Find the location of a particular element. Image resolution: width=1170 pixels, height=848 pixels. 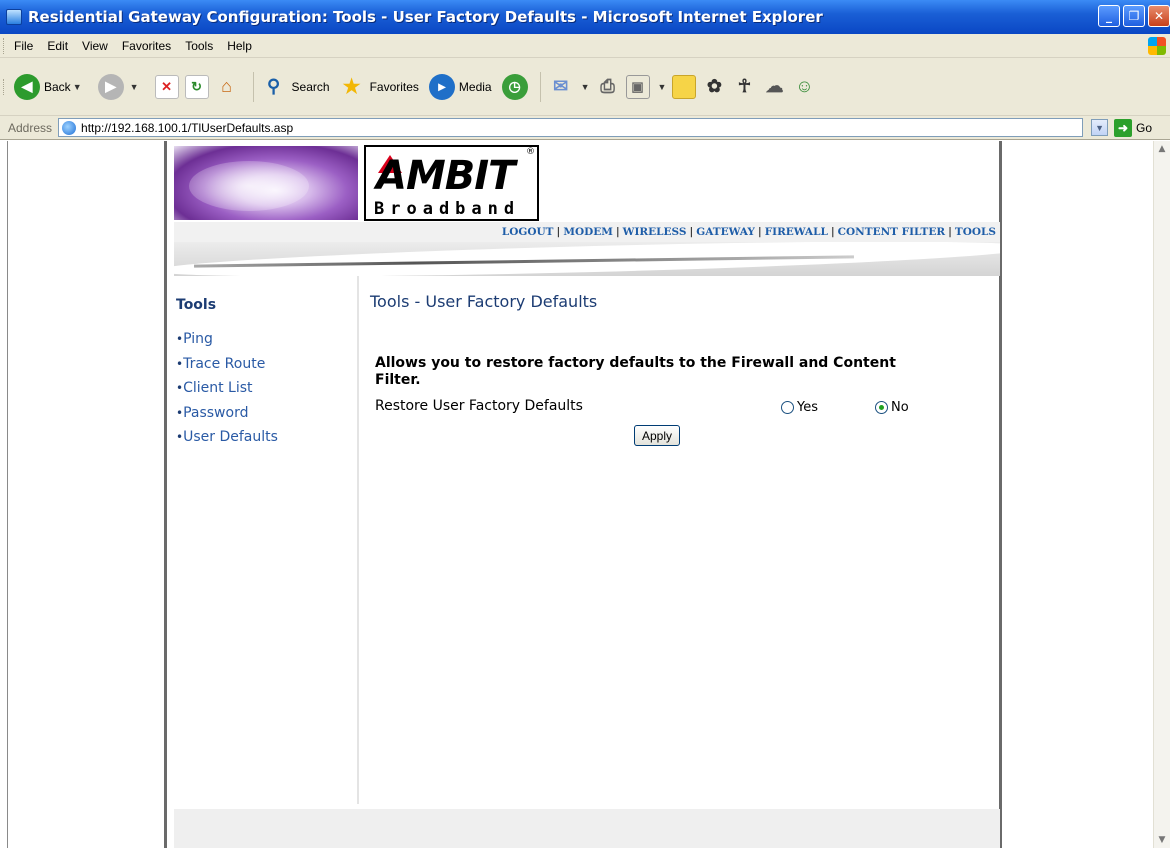

sidebar-title: Tools is located at coordinates (196, 305).